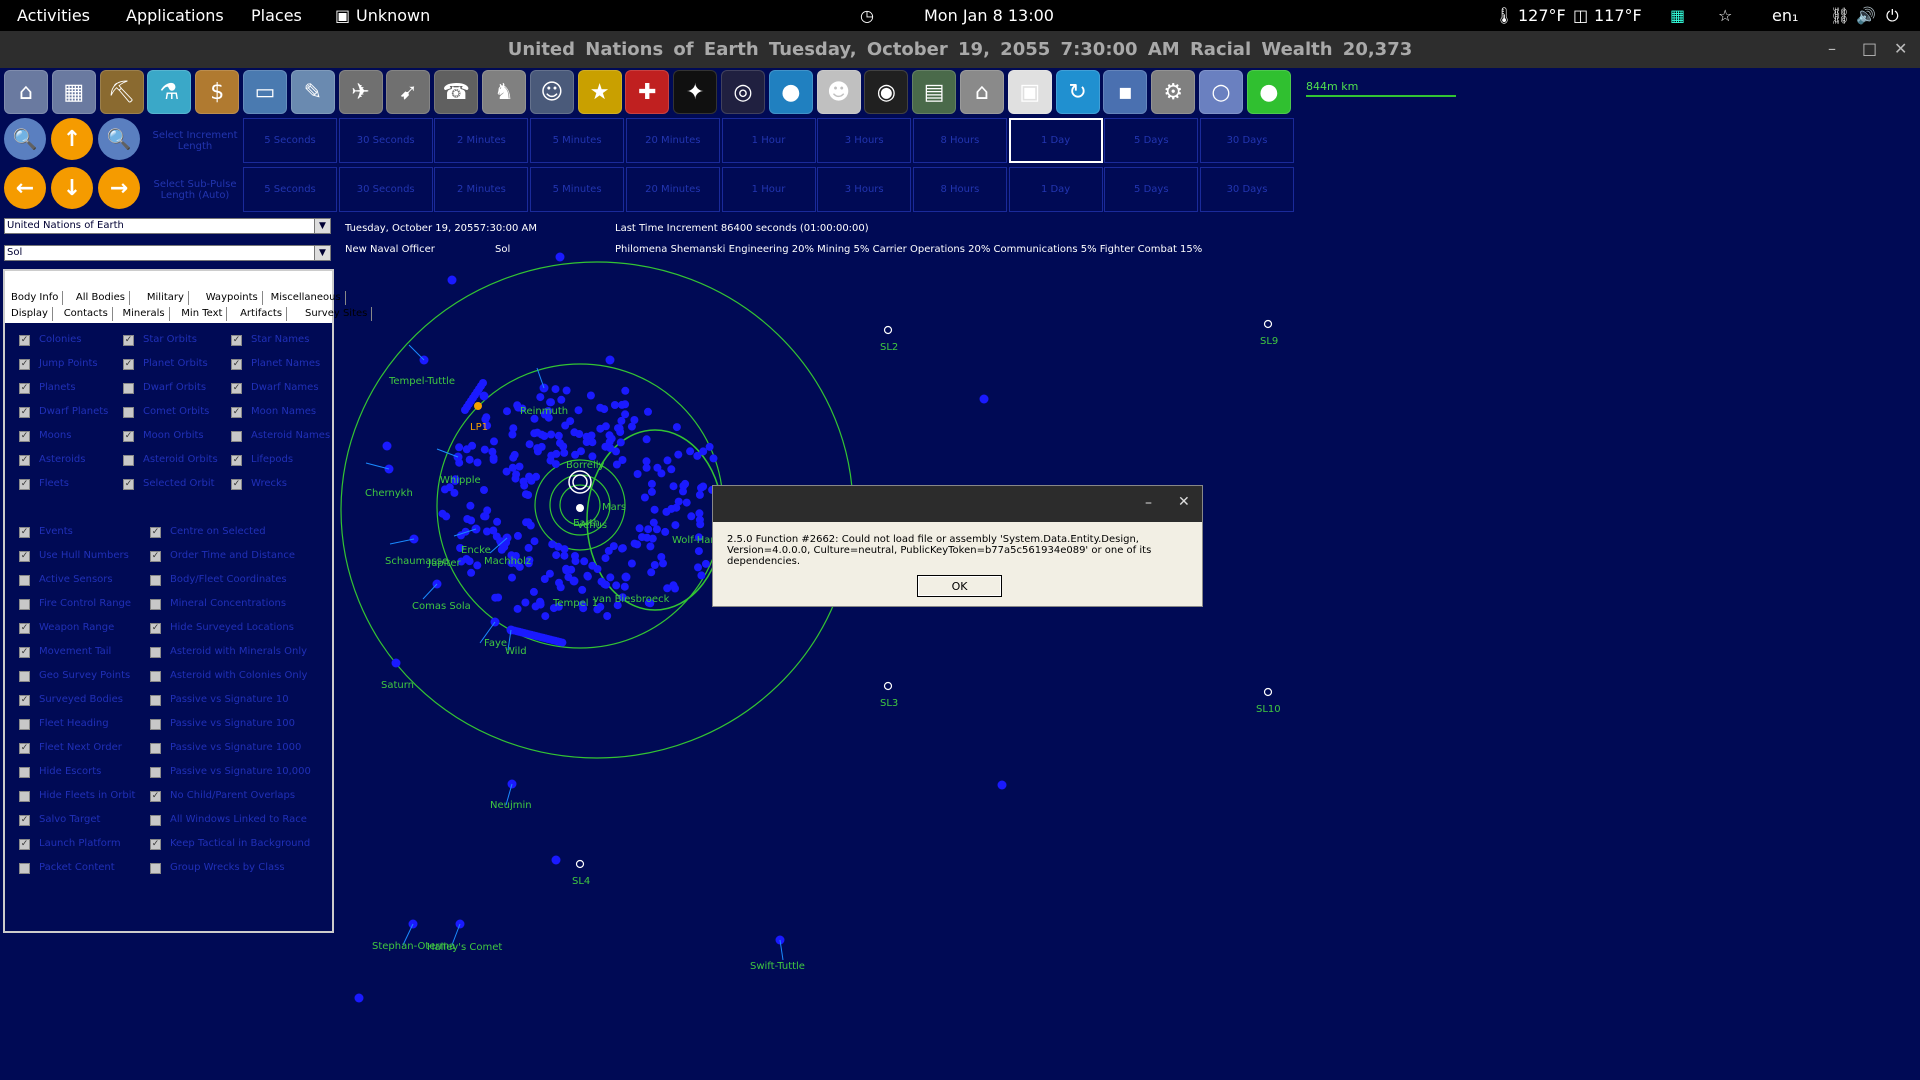 The width and height of the screenshot is (1920, 1080). Describe the element at coordinates (581, 881) in the screenshot. I see `map-label-sl4: SL4` at that location.